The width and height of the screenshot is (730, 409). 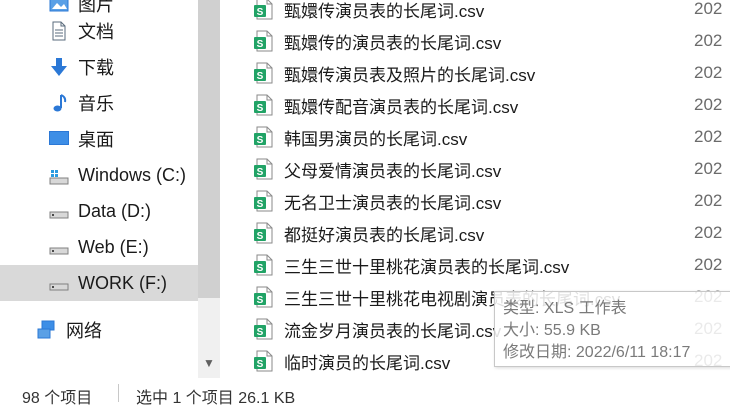 What do you see at coordinates (113, 246) in the screenshot?
I see `sidebar-item-label: Web (E:)` at bounding box center [113, 246].